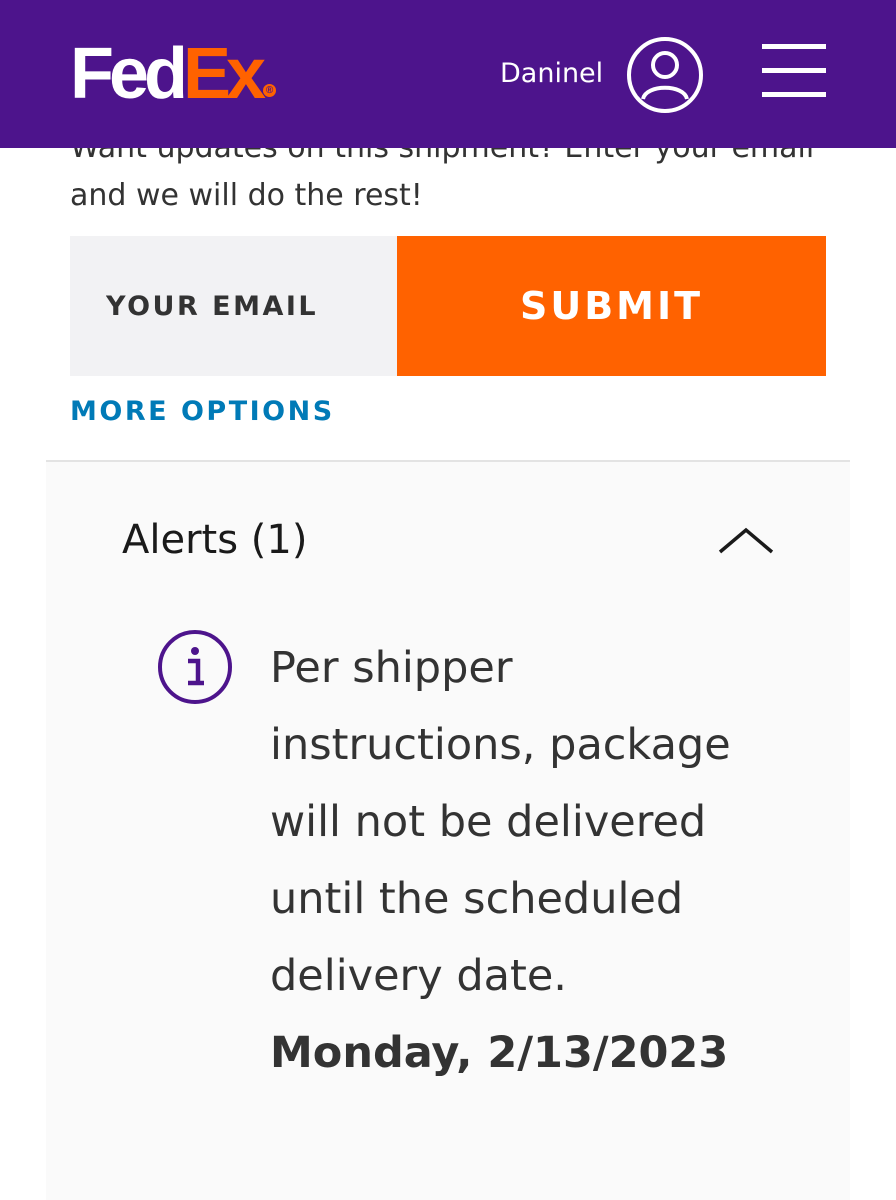 Image resolution: width=896 pixels, height=1200 pixels. Describe the element at coordinates (269, 90) in the screenshot. I see `registered-mark: ®` at that location.